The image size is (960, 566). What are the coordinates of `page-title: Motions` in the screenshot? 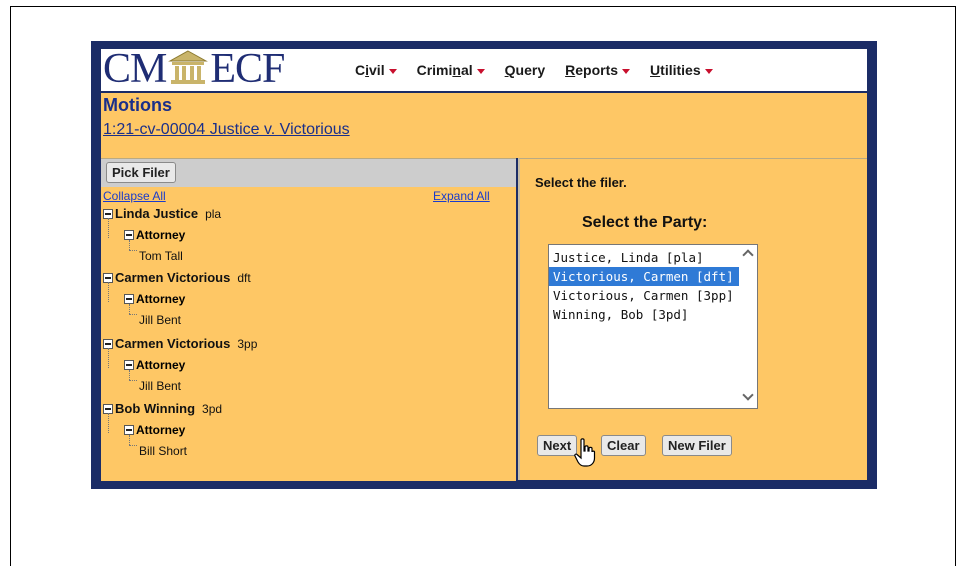 It's located at (137, 105).